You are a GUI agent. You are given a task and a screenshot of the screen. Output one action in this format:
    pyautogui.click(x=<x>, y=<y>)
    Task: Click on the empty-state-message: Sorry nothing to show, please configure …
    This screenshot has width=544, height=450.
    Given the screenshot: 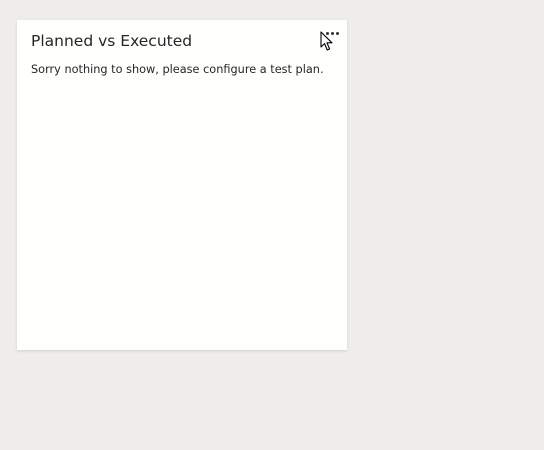 What is the action you would take?
    pyautogui.click(x=177, y=69)
    